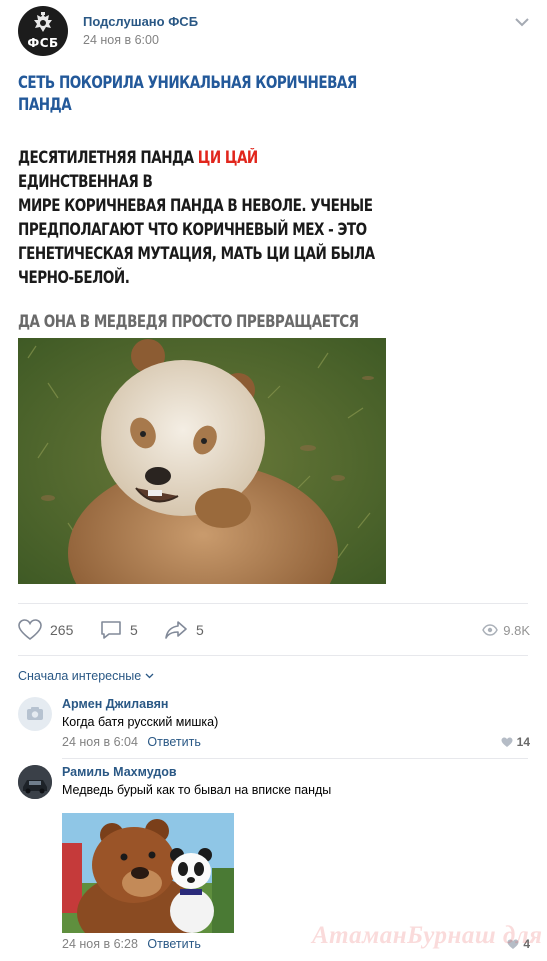 This screenshot has width=547, height=961. I want to click on comment-date: 24 ноя в 6:04, so click(100, 742).